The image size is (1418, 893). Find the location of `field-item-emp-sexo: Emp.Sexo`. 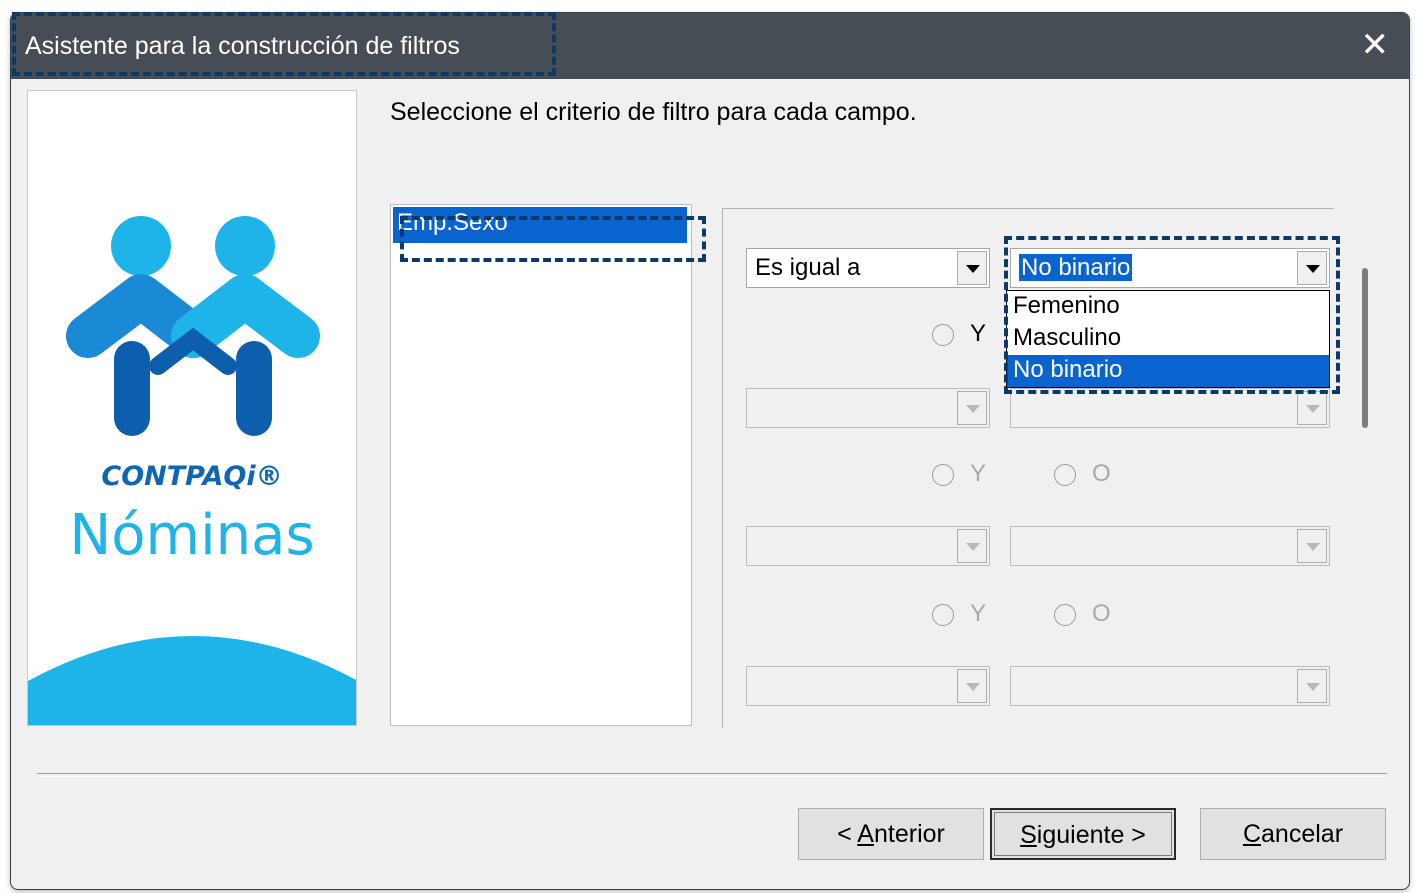

field-item-emp-sexo: Emp.Sexo is located at coordinates (540, 225).